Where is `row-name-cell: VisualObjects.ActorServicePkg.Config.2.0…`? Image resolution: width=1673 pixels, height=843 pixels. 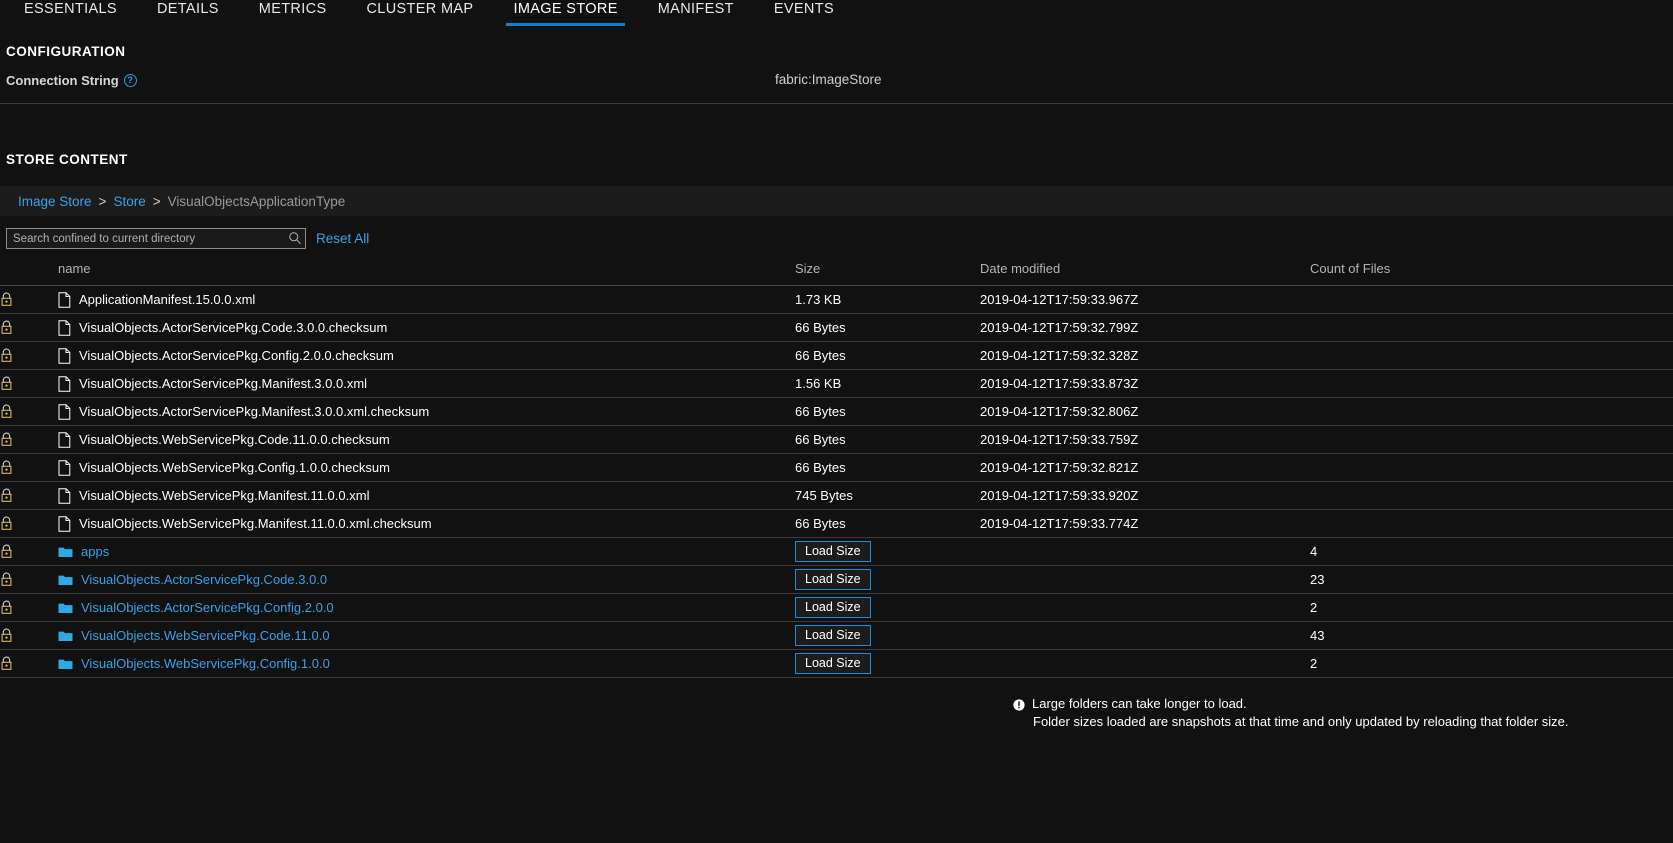
row-name-cell: VisualObjects.ActorServicePkg.Config.2.0… is located at coordinates (426, 607).